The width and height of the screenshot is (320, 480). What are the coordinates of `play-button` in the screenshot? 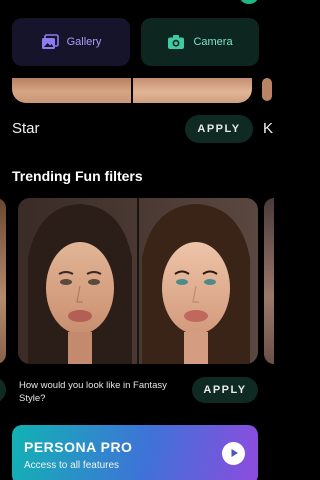 It's located at (233, 453).